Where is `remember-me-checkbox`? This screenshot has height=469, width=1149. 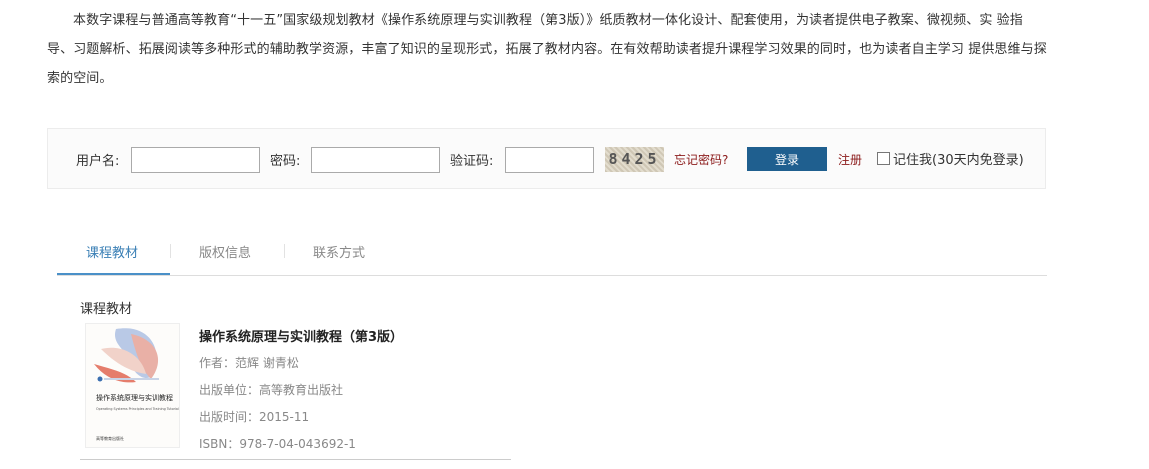
remember-me-checkbox is located at coordinates (883, 158).